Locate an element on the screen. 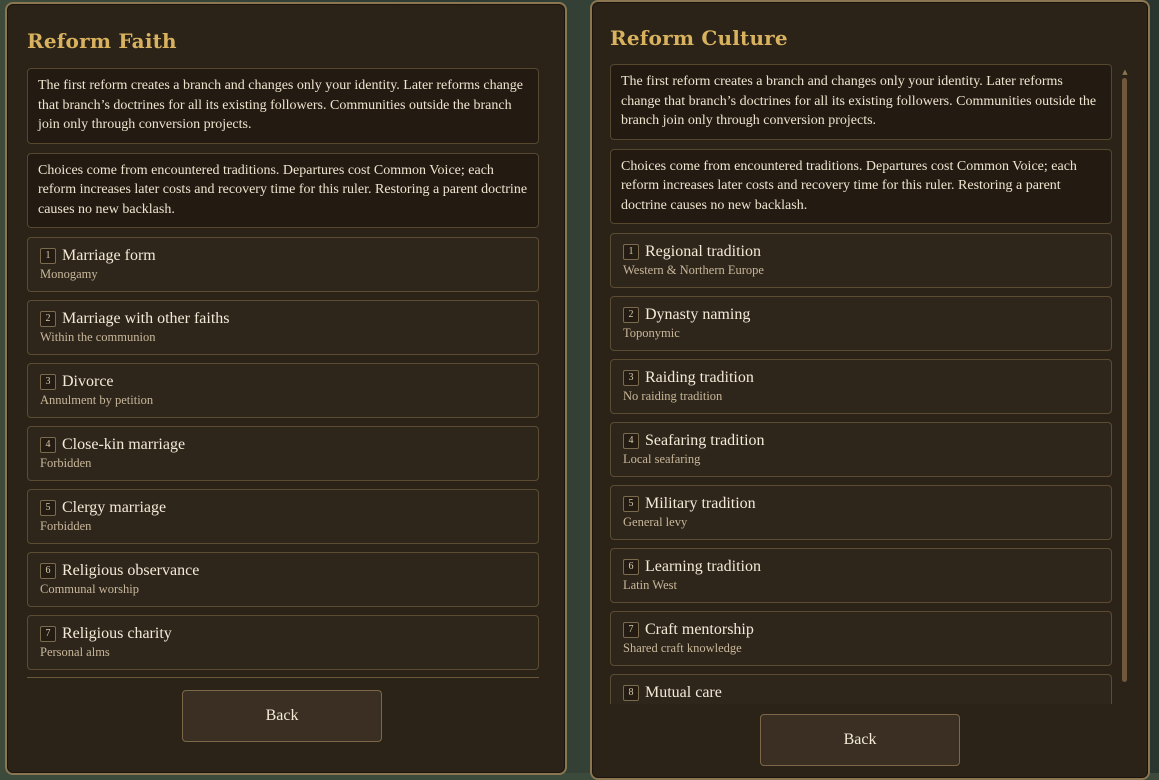 This screenshot has width=1159, height=780. option-dynasty-naming: 2 Dynasty naming Toponymic is located at coordinates (861, 323).